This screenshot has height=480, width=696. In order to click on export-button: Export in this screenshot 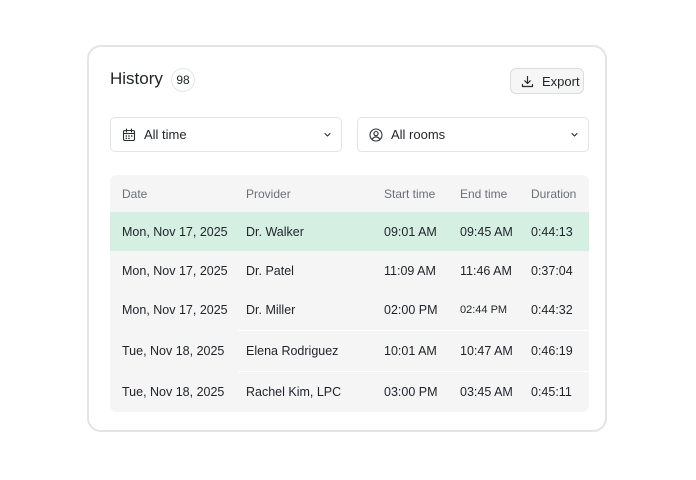, I will do `click(547, 81)`.